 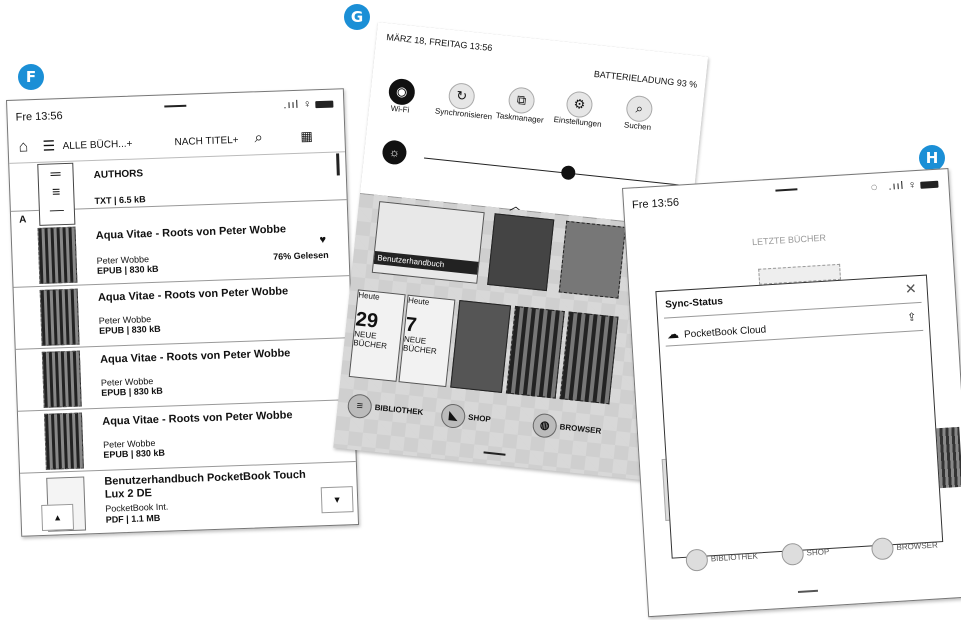 What do you see at coordinates (579, 104) in the screenshot?
I see `gear-icon: ⚙` at bounding box center [579, 104].